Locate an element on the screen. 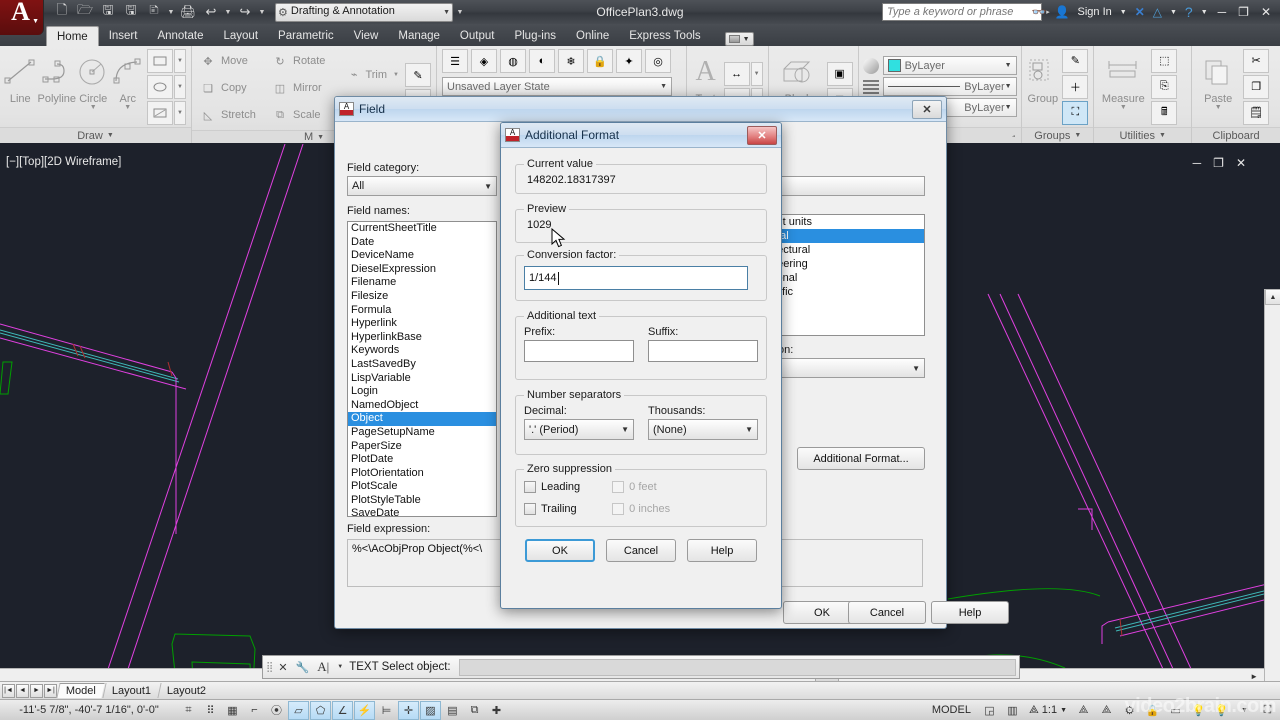  scroll-right-arrow-icon: ► is located at coordinates (1254, 676).